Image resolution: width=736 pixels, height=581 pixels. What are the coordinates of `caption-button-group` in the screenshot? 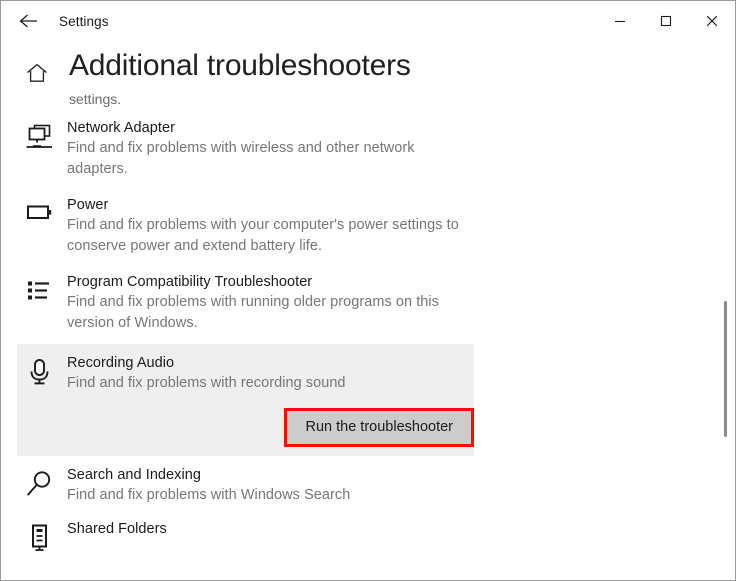 It's located at (666, 21).